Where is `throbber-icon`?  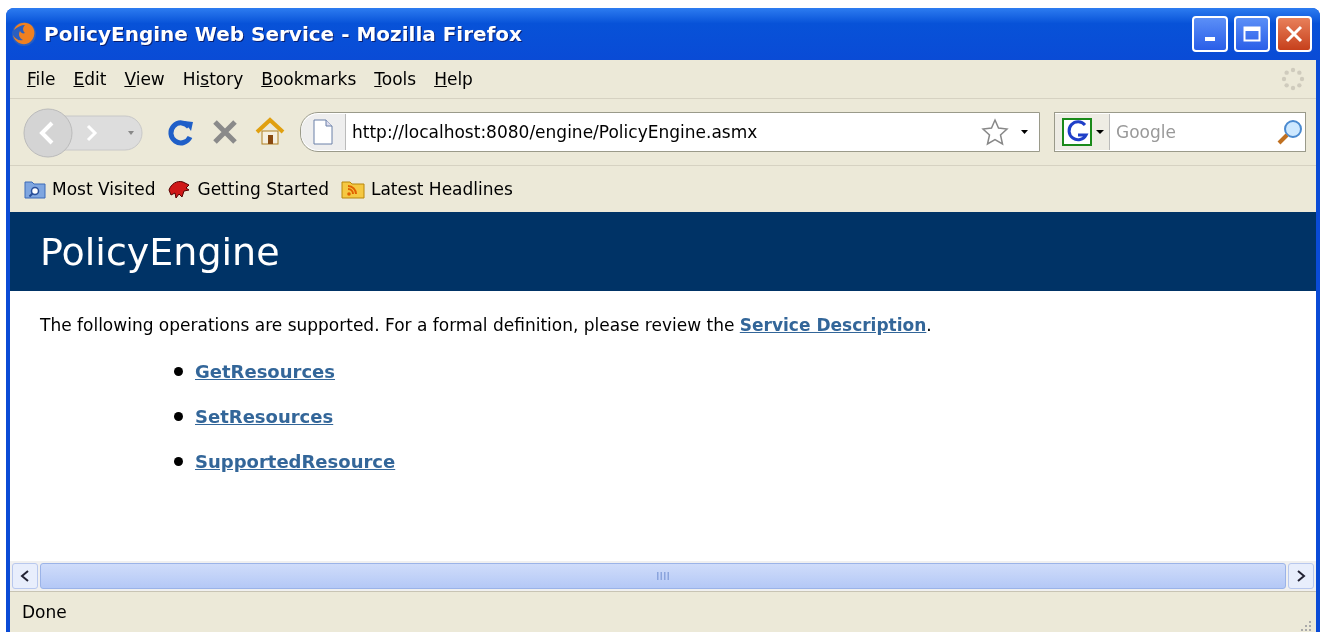
throbber-icon is located at coordinates (1293, 79).